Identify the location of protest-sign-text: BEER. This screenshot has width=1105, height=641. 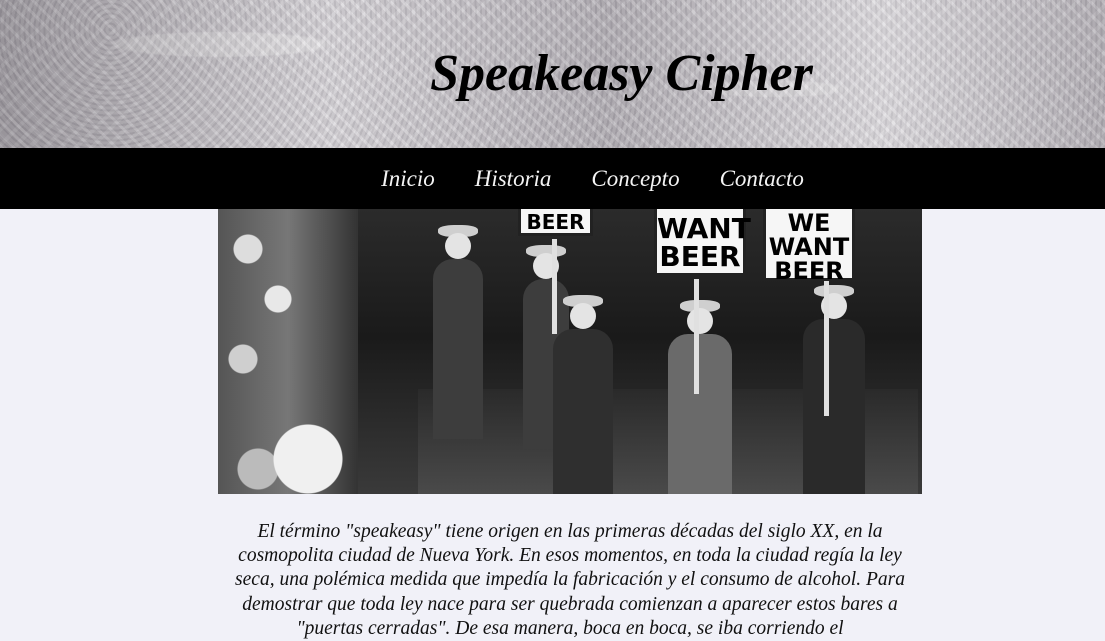
(555, 222).